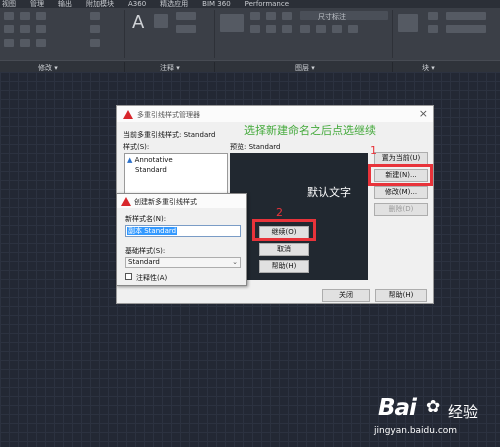  What do you see at coordinates (255, 147) in the screenshot?
I see `preview-label: 预览: Standard` at bounding box center [255, 147].